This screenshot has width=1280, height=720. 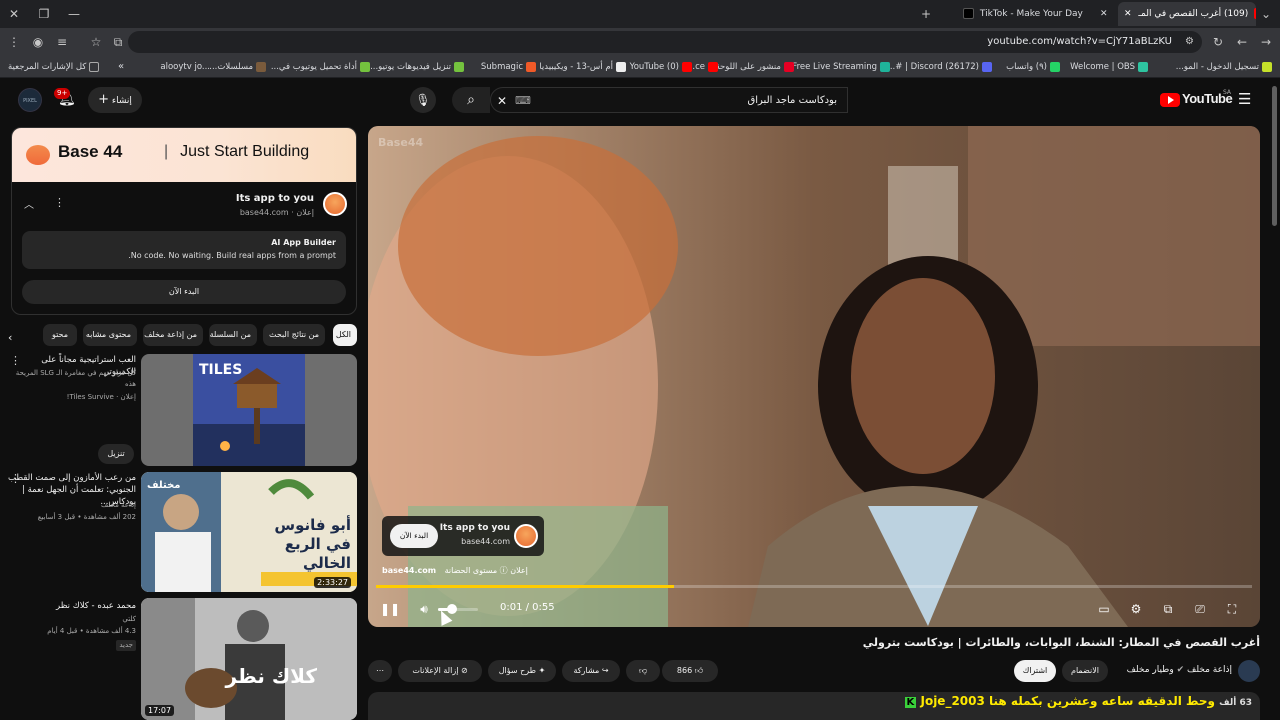 What do you see at coordinates (423, 100) in the screenshot?
I see `voice-search-icon: 🎙︎` at bounding box center [423, 100].